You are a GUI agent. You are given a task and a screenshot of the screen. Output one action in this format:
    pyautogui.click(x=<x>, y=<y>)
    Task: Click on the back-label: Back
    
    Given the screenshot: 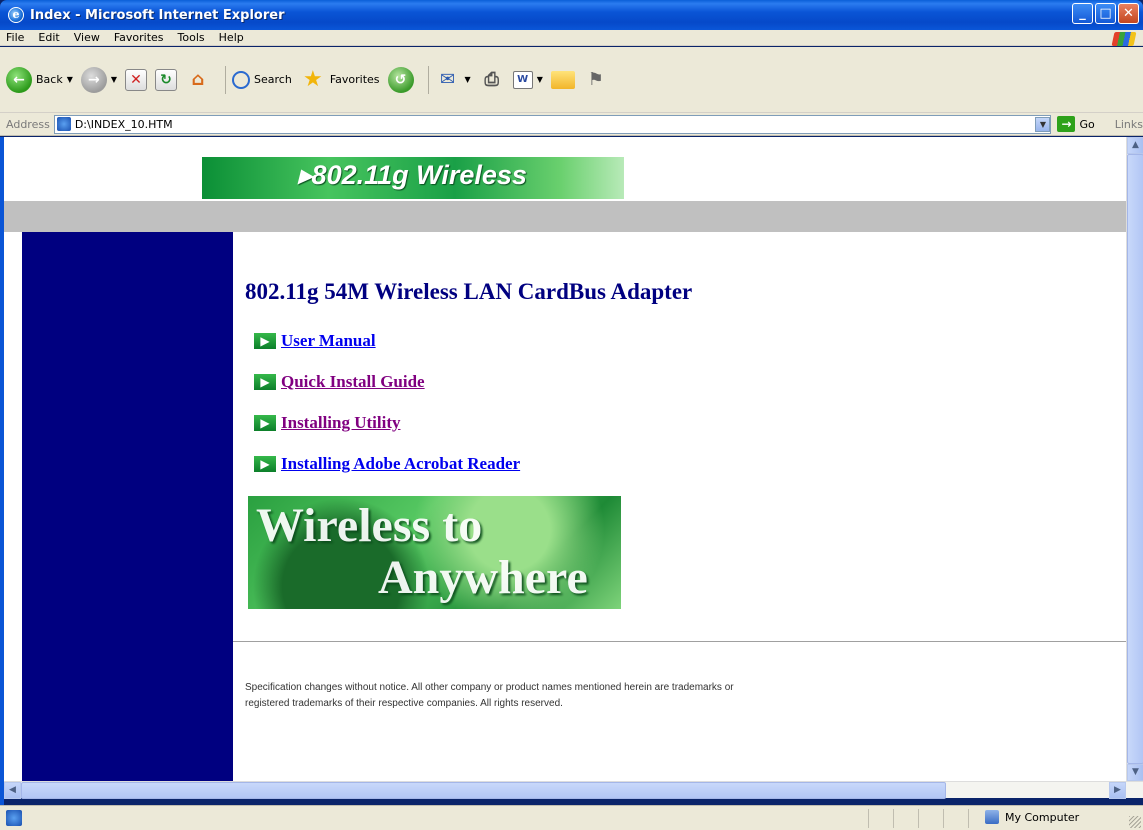 What is the action you would take?
    pyautogui.click(x=49, y=79)
    